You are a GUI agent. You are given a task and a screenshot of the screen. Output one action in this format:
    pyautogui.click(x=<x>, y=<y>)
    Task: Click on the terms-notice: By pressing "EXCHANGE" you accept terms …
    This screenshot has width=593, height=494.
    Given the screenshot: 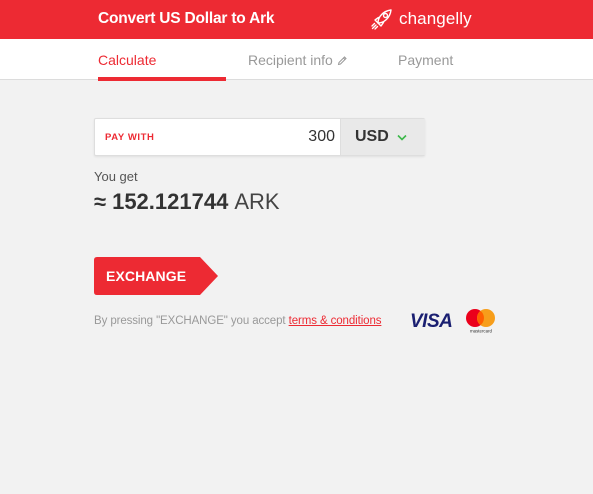 What is the action you would take?
    pyautogui.click(x=237, y=321)
    